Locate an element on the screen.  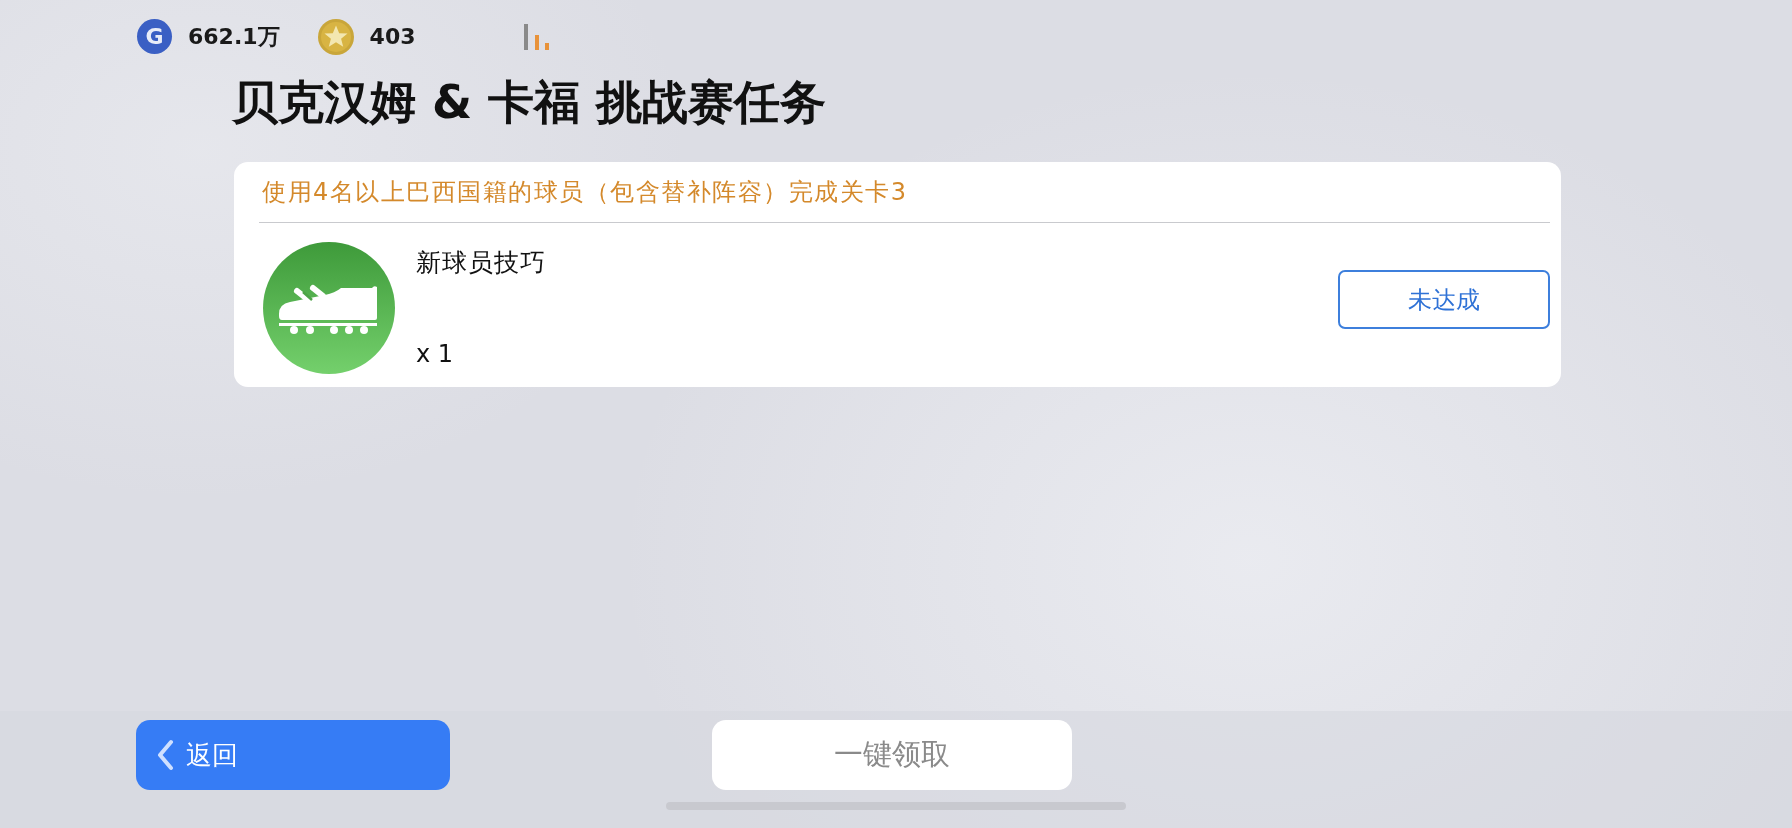
chevron-left-icon is located at coordinates (165, 755).